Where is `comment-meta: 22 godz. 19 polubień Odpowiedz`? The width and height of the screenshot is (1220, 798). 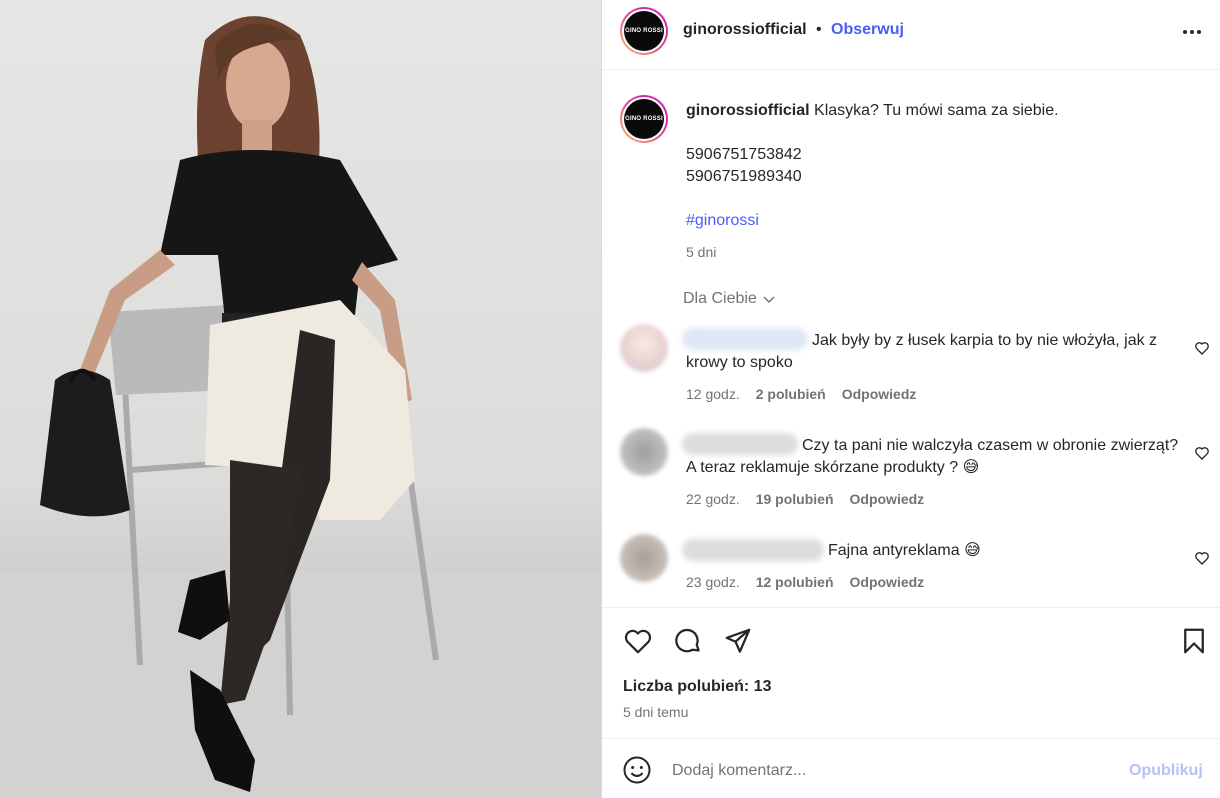 comment-meta: 22 godz. 19 polubień Odpowiedz is located at coordinates (805, 499).